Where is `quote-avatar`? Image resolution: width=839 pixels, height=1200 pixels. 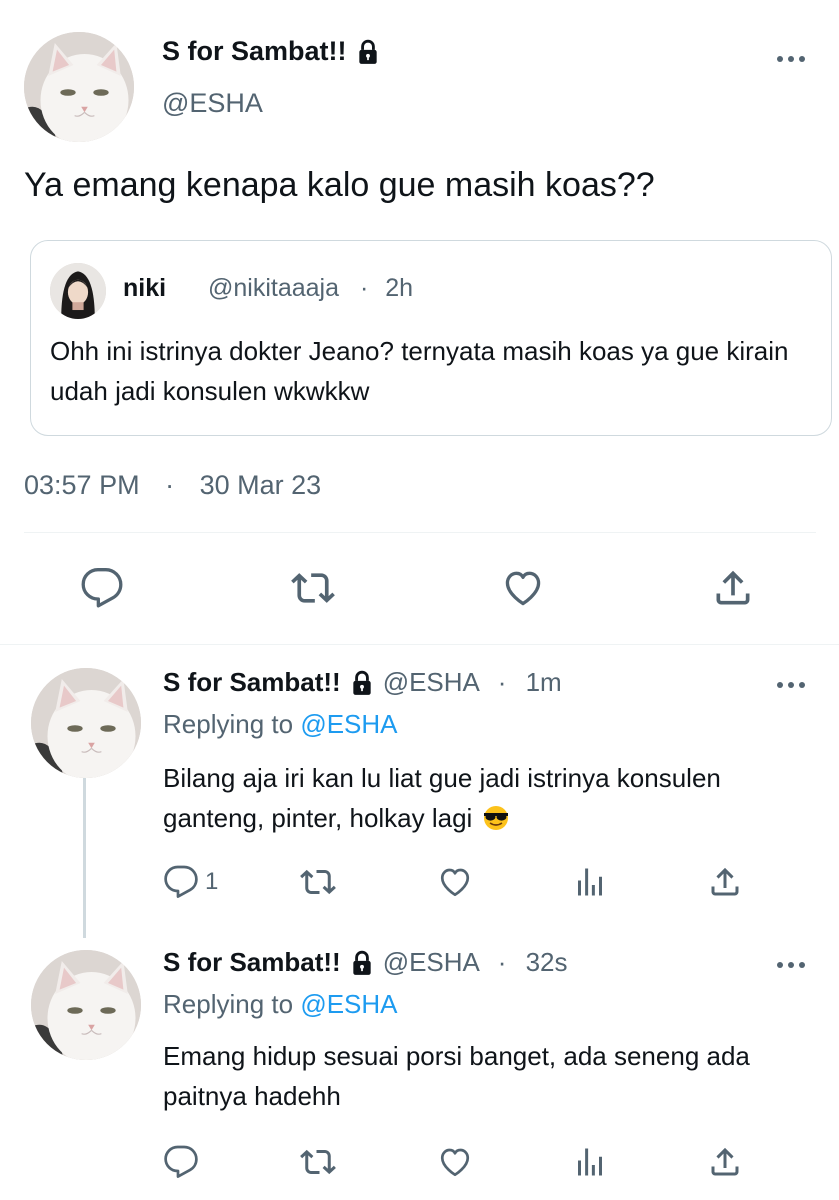 quote-avatar is located at coordinates (78, 291).